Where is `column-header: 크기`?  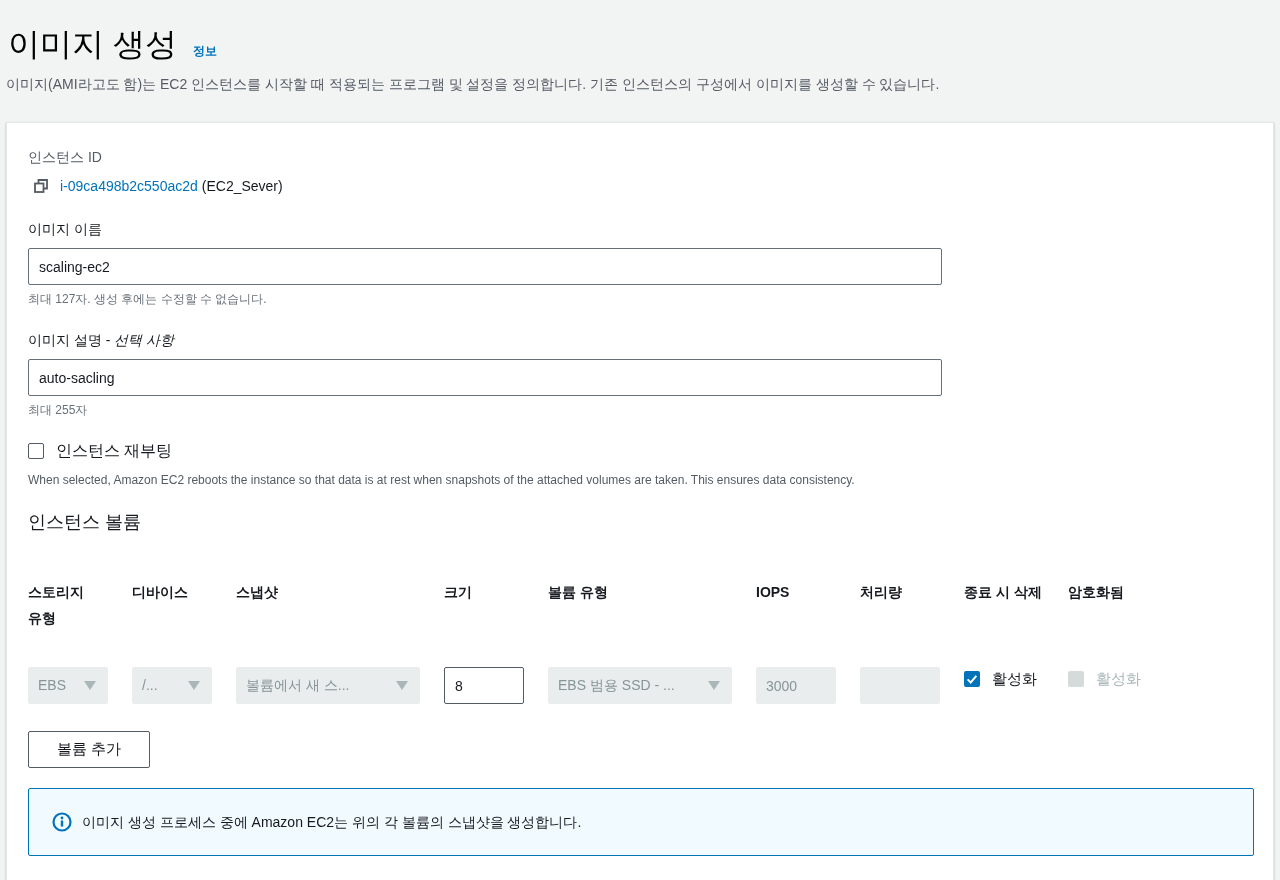
column-header: 크기 is located at coordinates (458, 592).